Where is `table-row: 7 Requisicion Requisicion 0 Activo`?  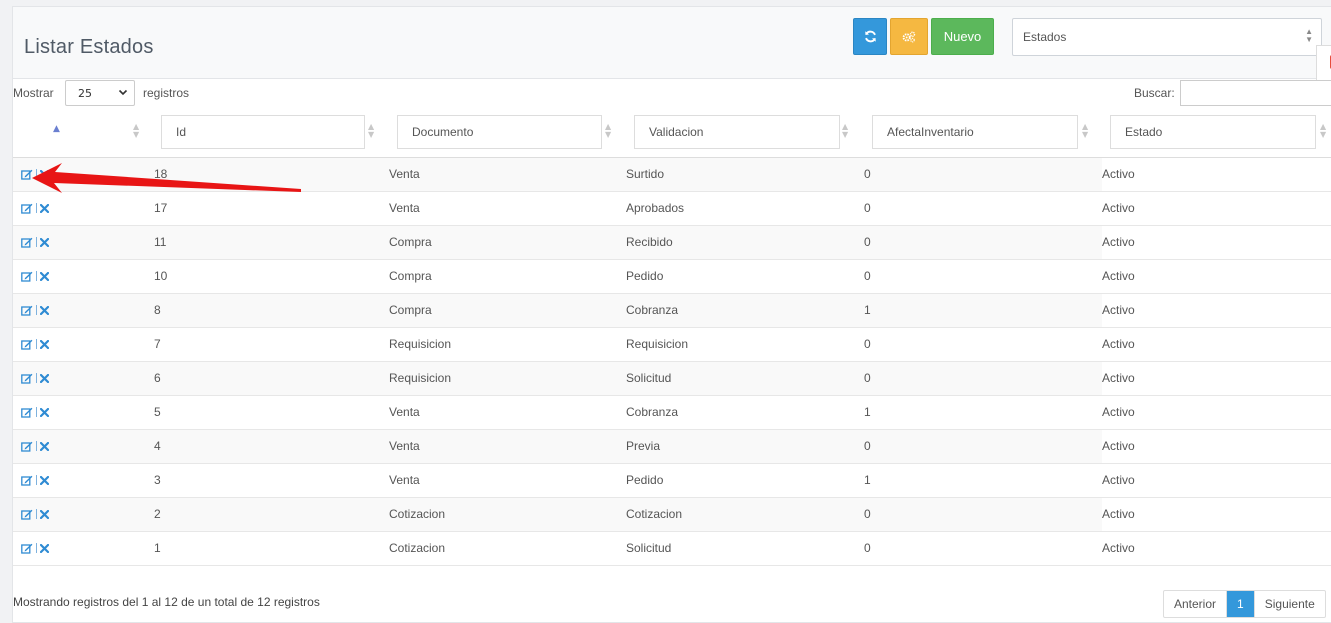 table-row: 7 Requisicion Requisicion 0 Activo is located at coordinates (672, 344).